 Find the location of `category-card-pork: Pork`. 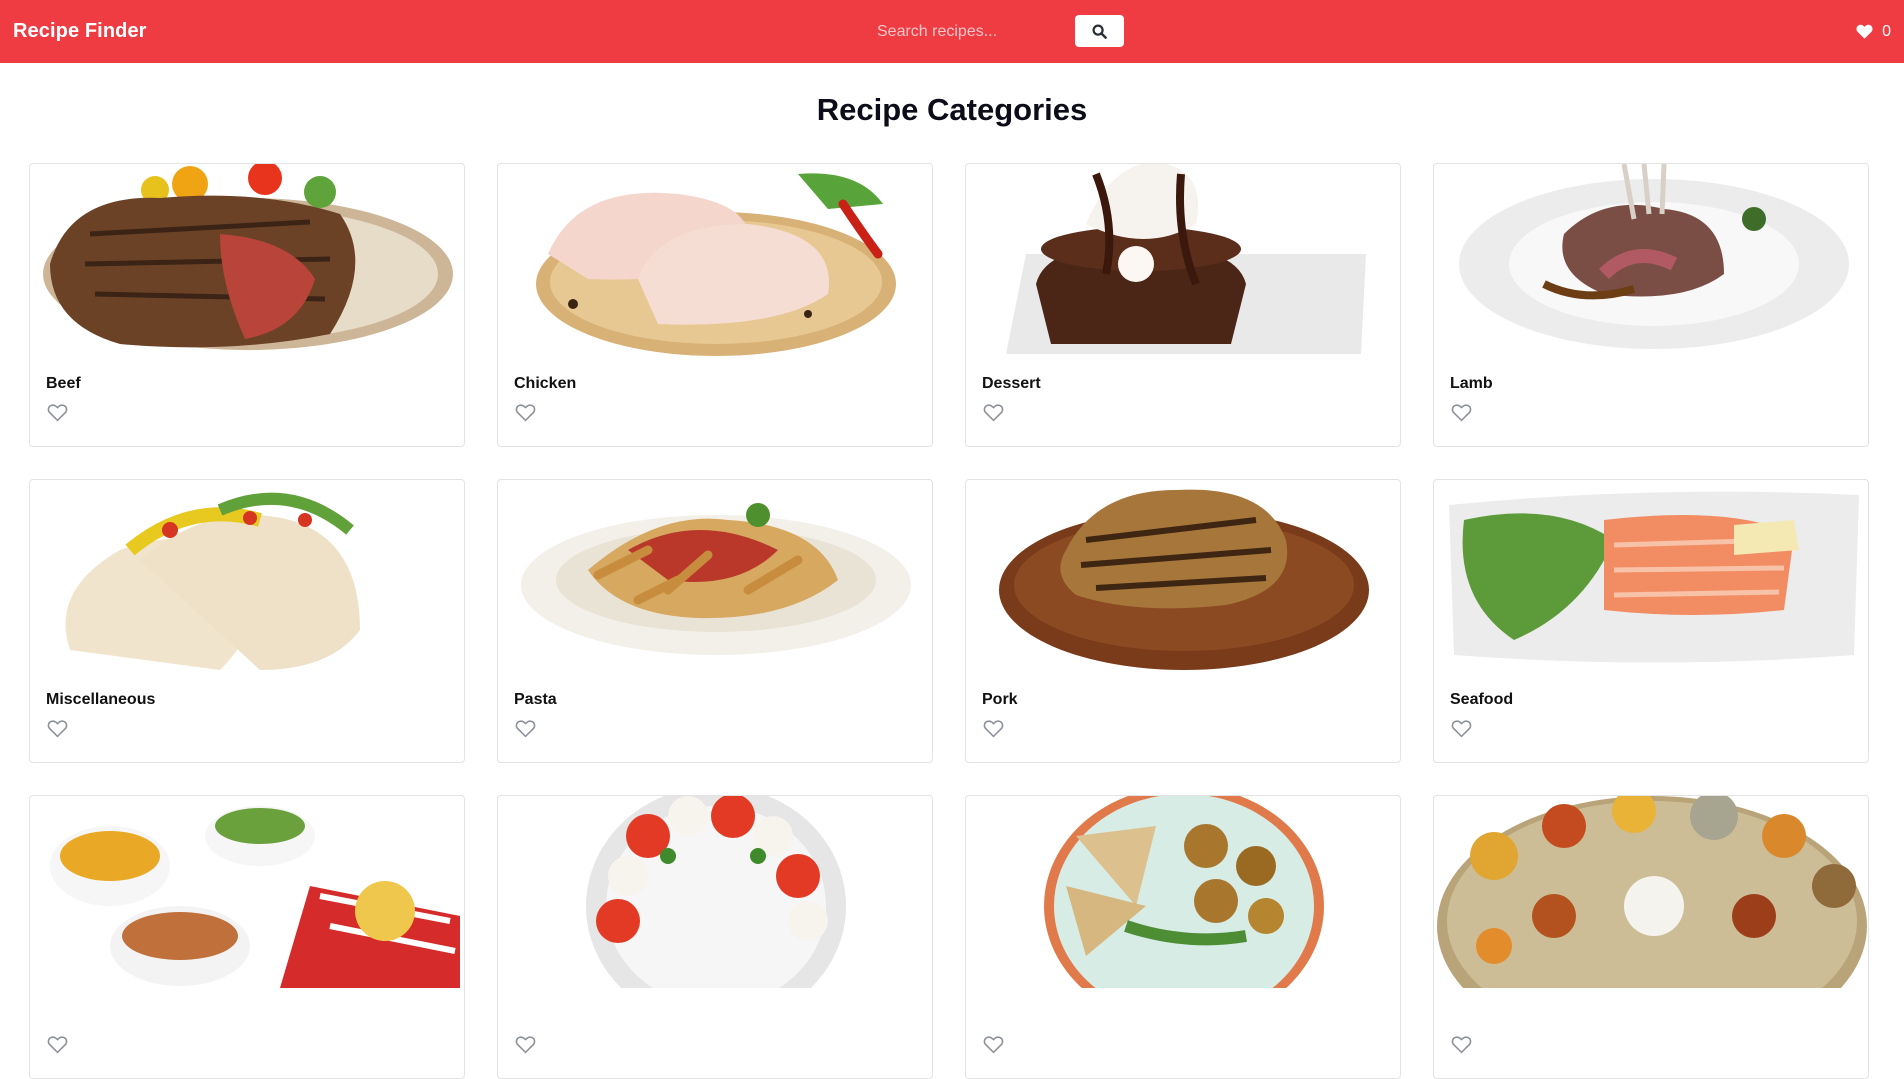

category-card-pork: Pork is located at coordinates (1183, 621).